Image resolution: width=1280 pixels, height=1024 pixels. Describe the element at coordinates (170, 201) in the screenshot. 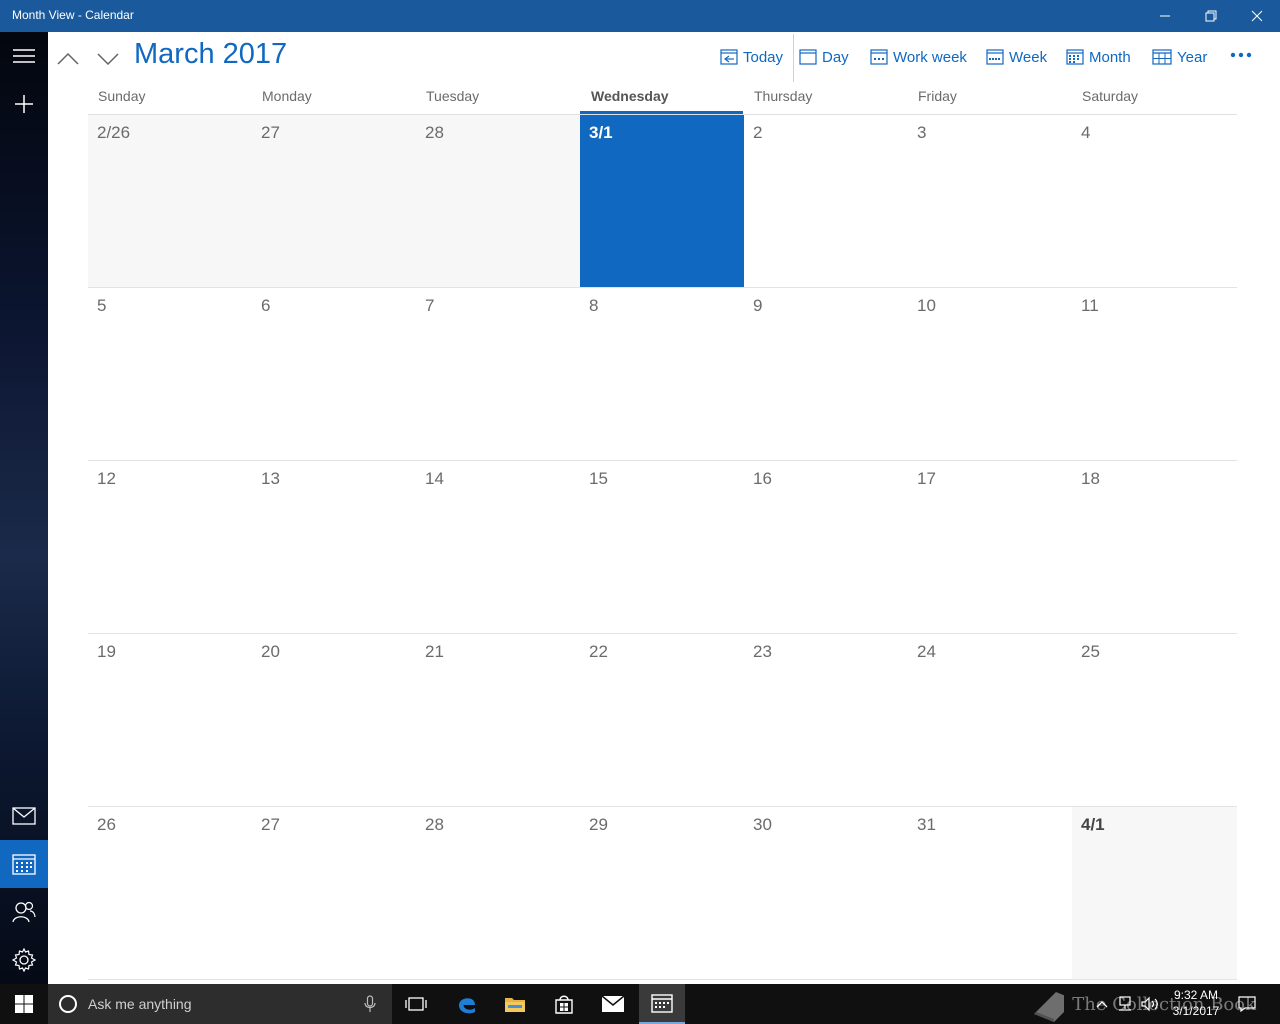

I see `day-cell: 2/26` at that location.